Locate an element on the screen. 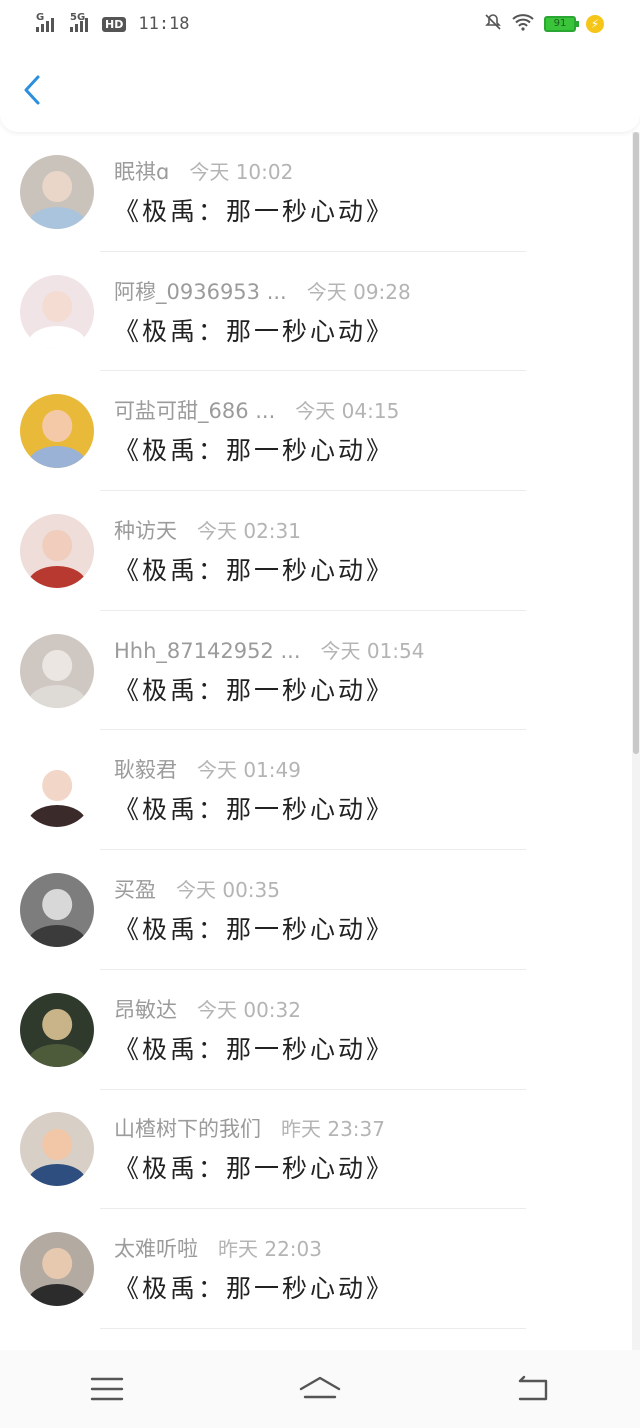 The width and height of the screenshot is (640, 1428). timestamp: 今天 01:49 is located at coordinates (249, 770).